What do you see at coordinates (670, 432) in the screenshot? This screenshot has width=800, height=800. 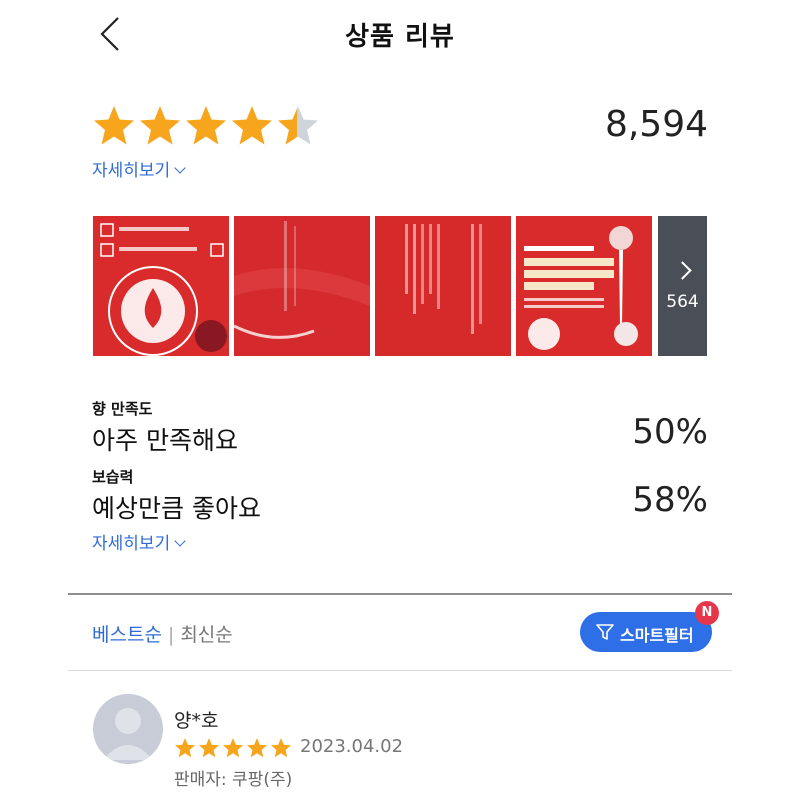 I see `survey-percent: 50%` at bounding box center [670, 432].